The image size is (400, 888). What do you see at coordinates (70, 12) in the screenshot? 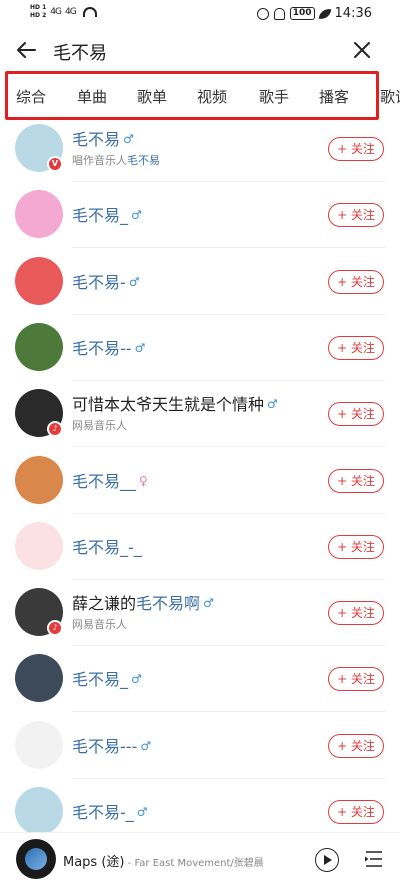
I see `signal2-label: 4G` at bounding box center [70, 12].